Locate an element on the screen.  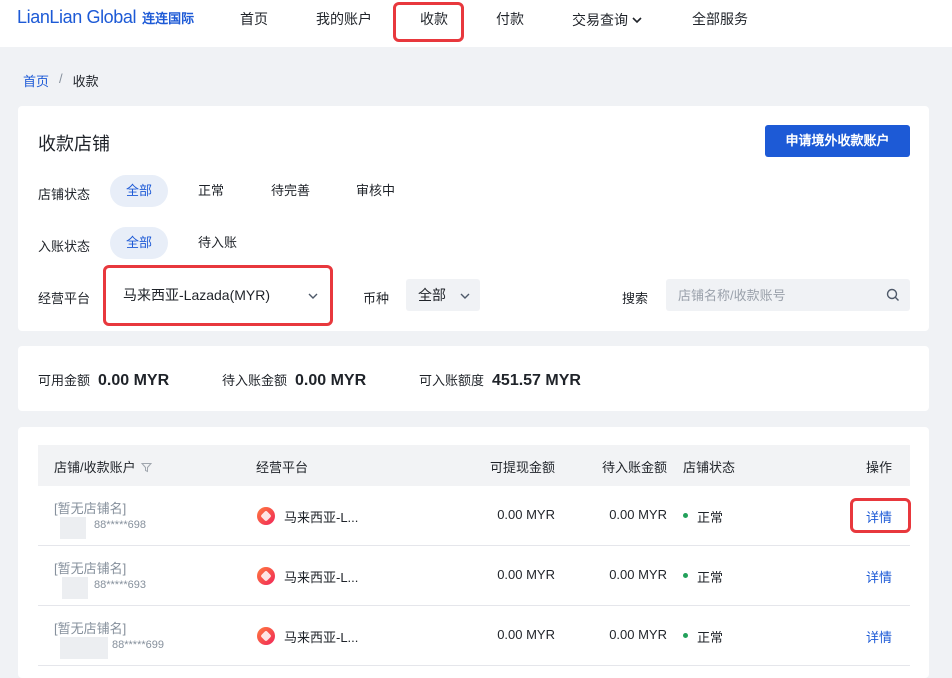
apply-overseas-account-button: 申请境外收款账户 is located at coordinates (837, 141).